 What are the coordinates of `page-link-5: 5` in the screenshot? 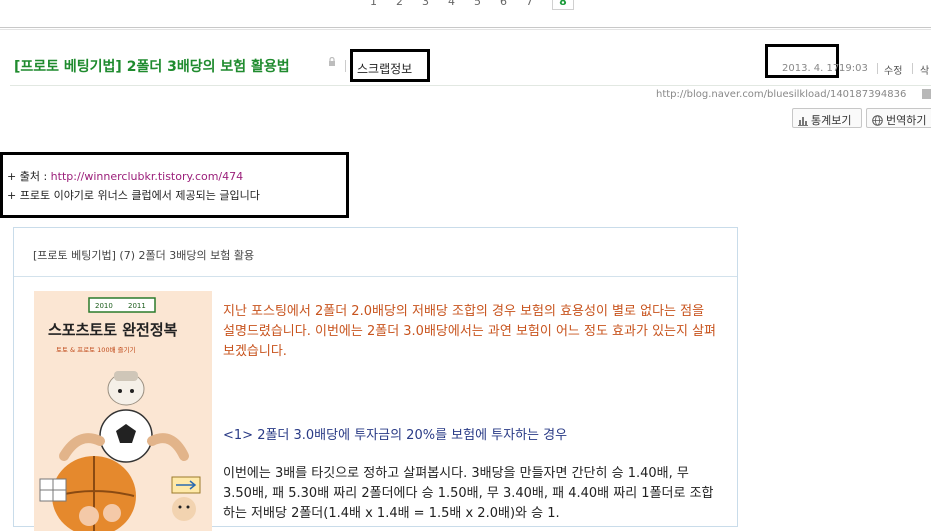 It's located at (487, 4).